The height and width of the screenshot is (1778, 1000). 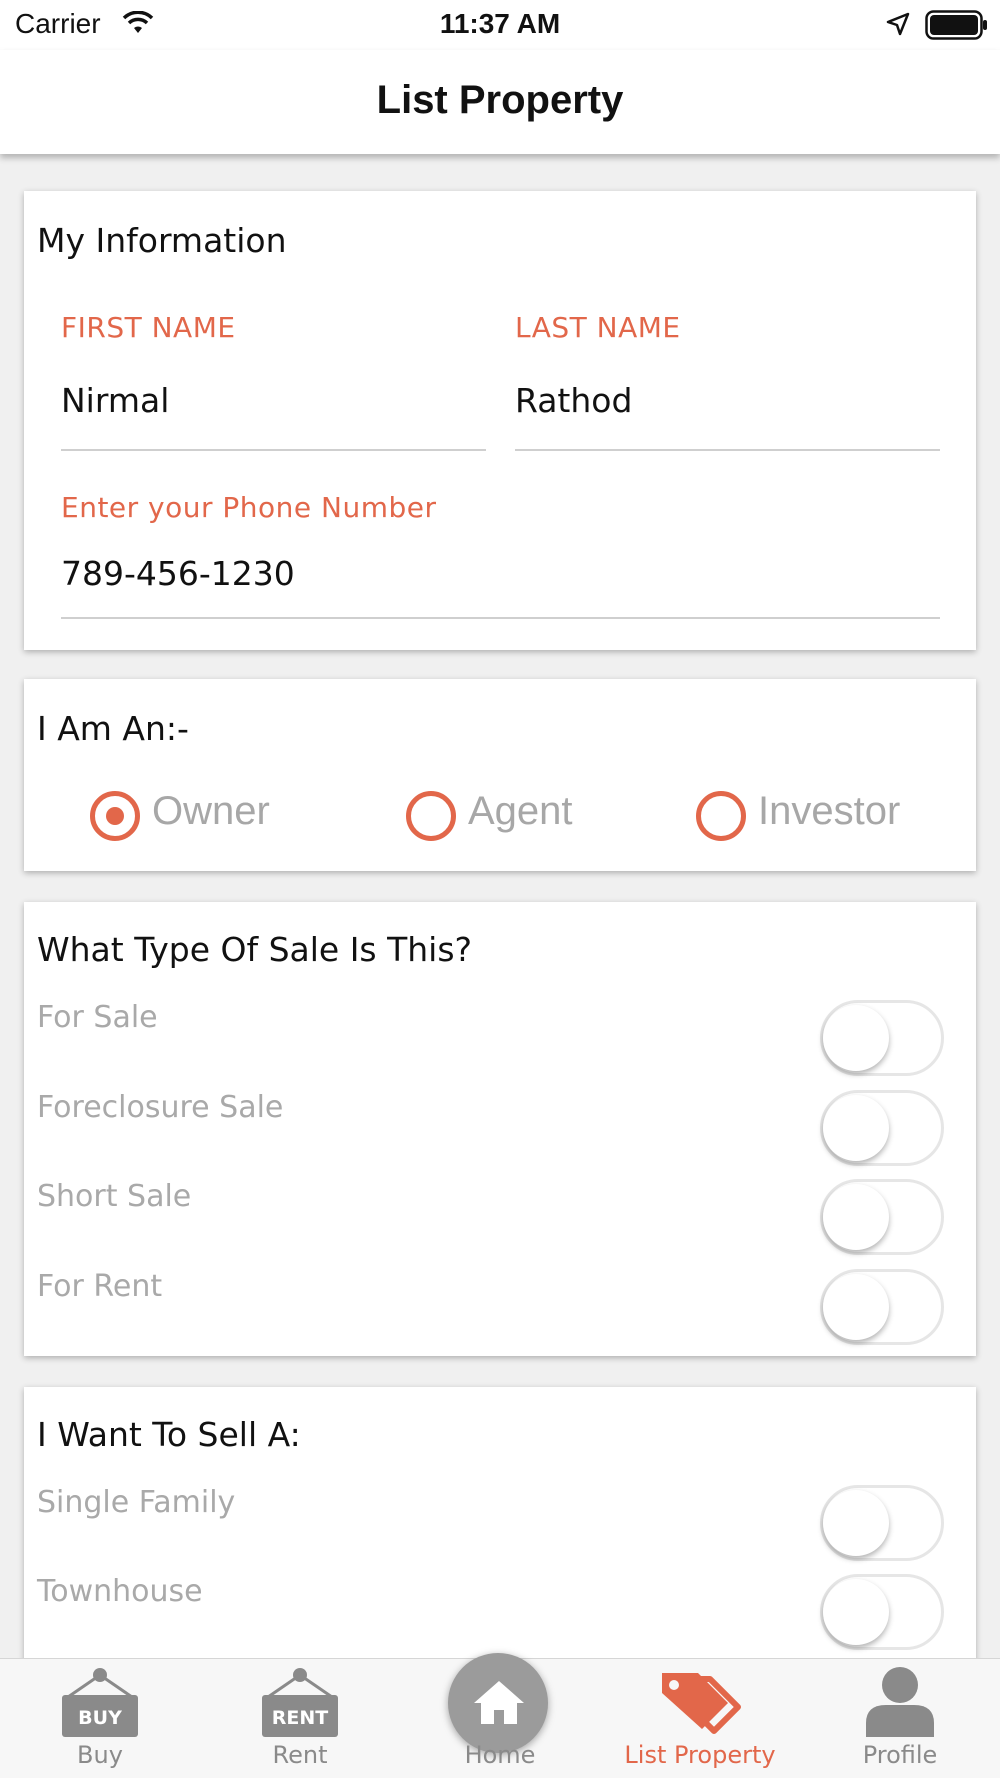 What do you see at coordinates (169, 1434) in the screenshot?
I see `section-title: I Want To Sell A:` at bounding box center [169, 1434].